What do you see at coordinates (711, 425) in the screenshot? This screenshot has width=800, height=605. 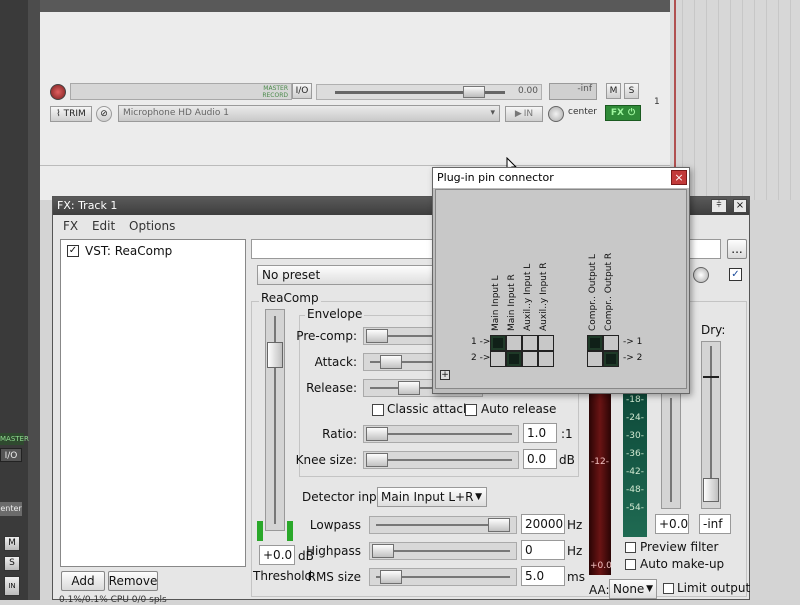 I see `dry-fader` at bounding box center [711, 425].